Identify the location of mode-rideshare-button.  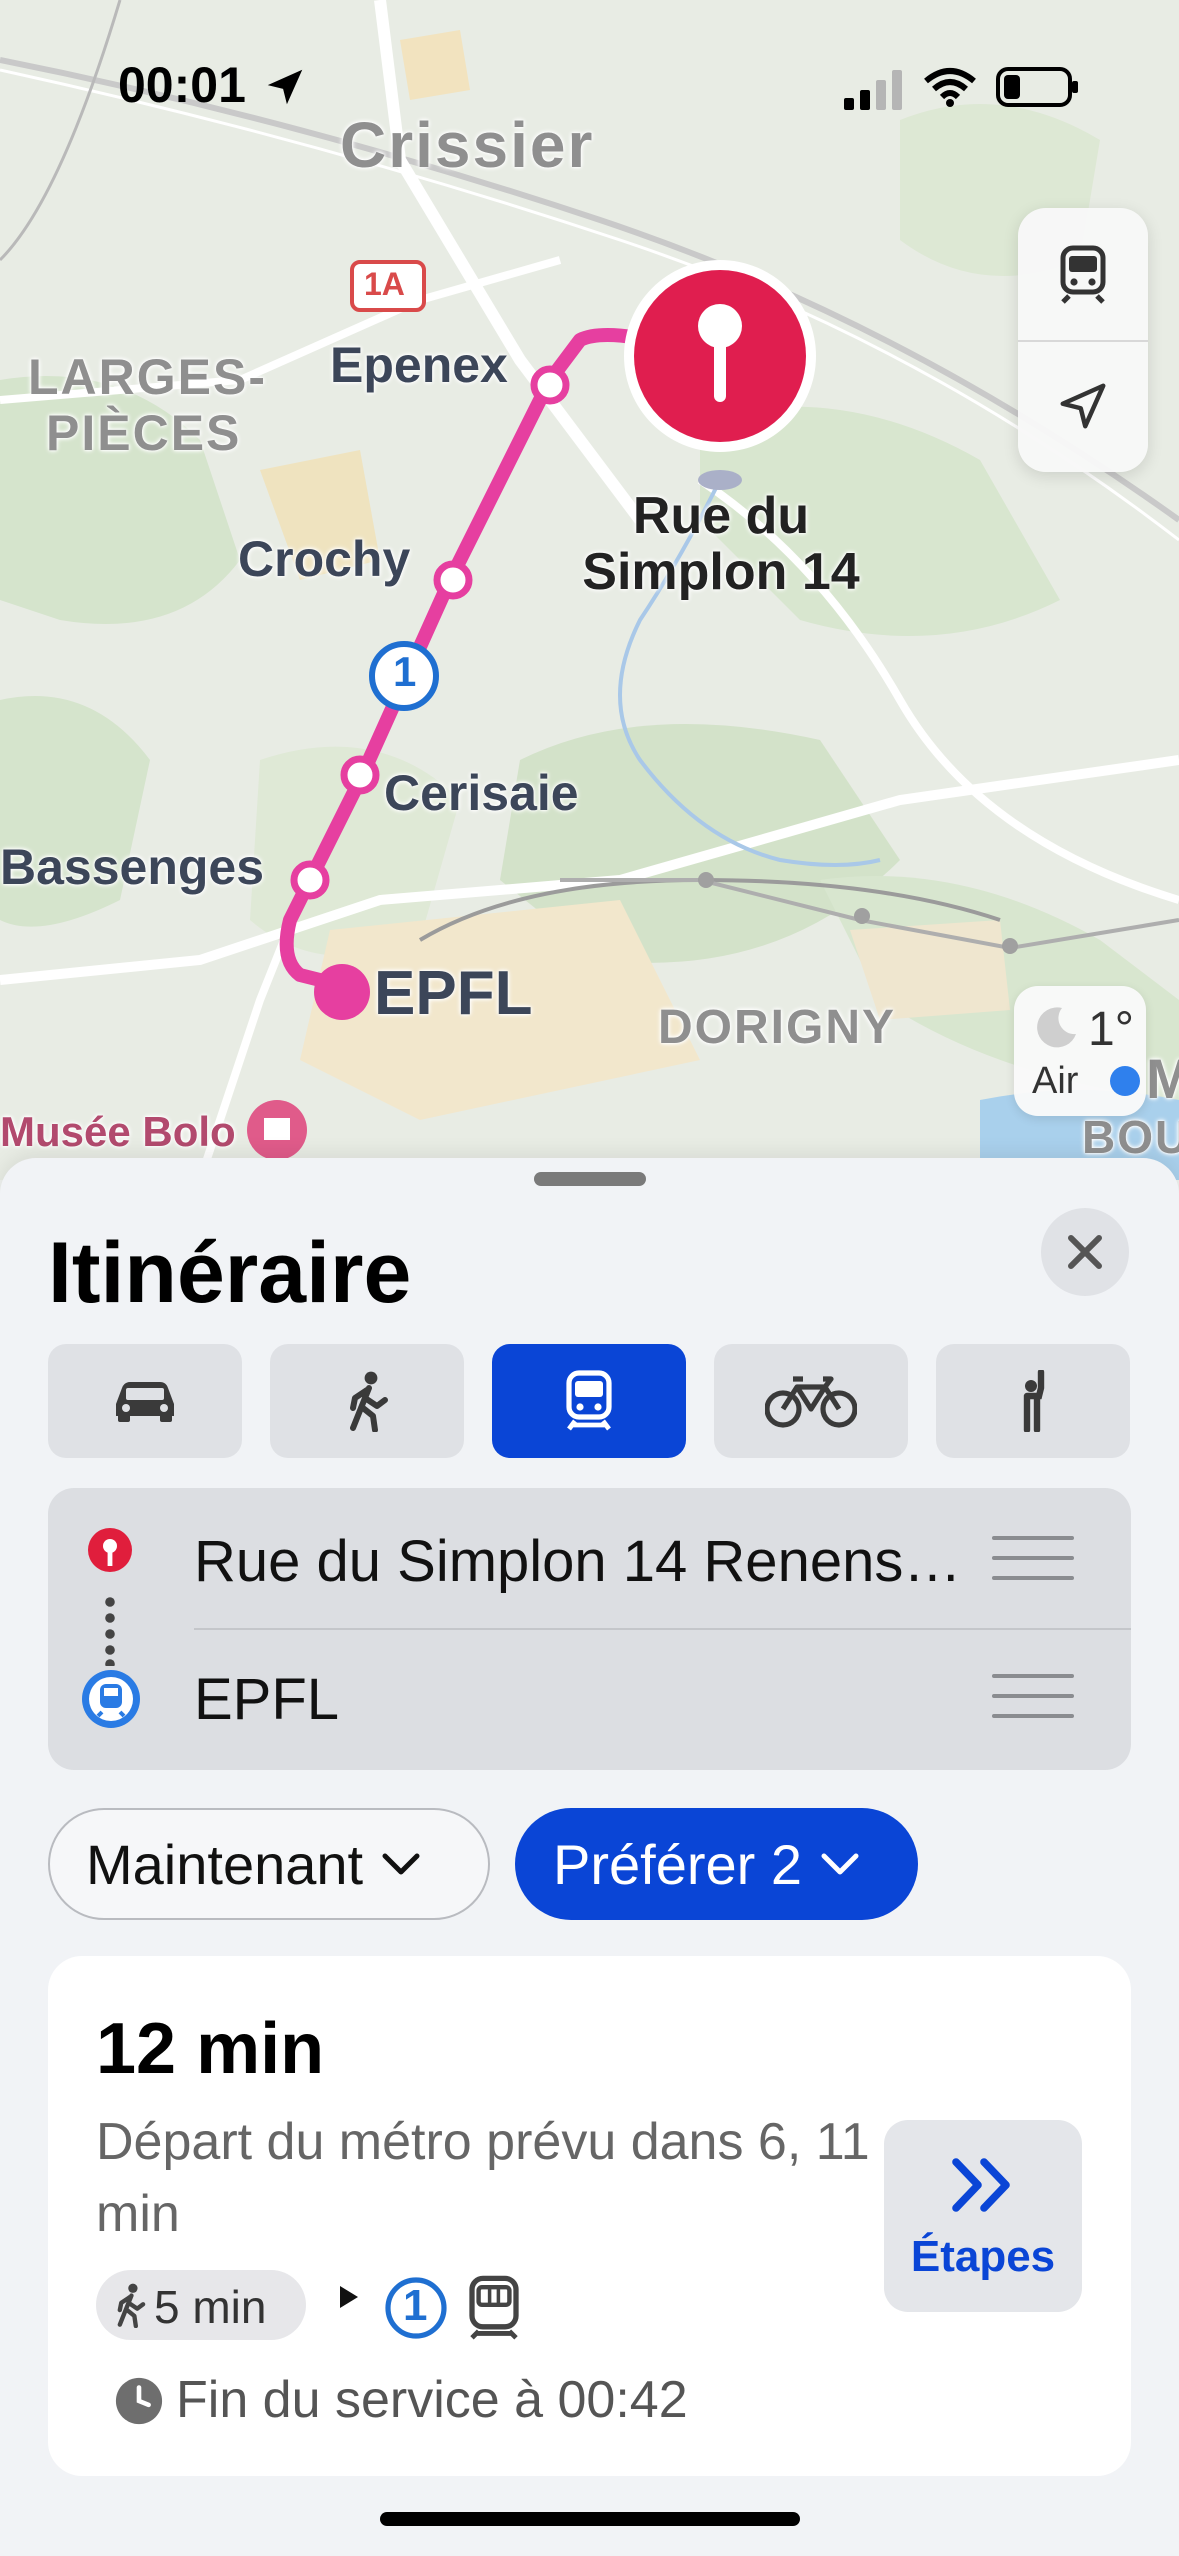
(1033, 1401).